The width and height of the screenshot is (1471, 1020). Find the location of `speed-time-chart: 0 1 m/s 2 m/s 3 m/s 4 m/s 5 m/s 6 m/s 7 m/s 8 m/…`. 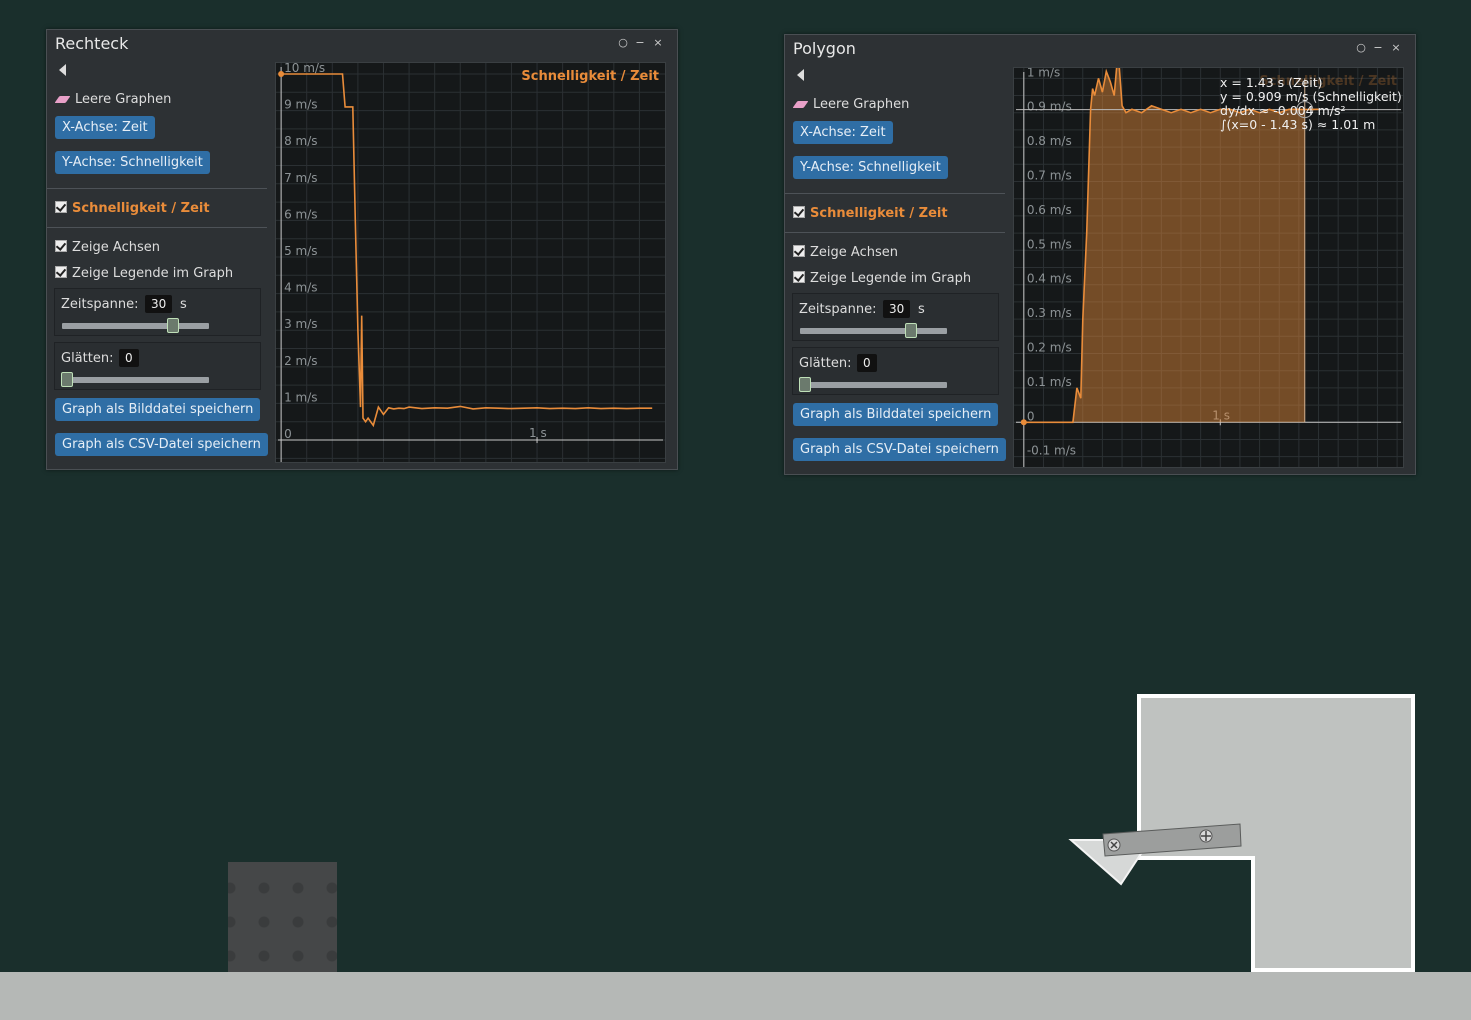

speed-time-chart: 0 1 m/s 2 m/s 3 m/s 4 m/s 5 m/s 6 m/s 7 m/s 8 m/… is located at coordinates (470, 262).